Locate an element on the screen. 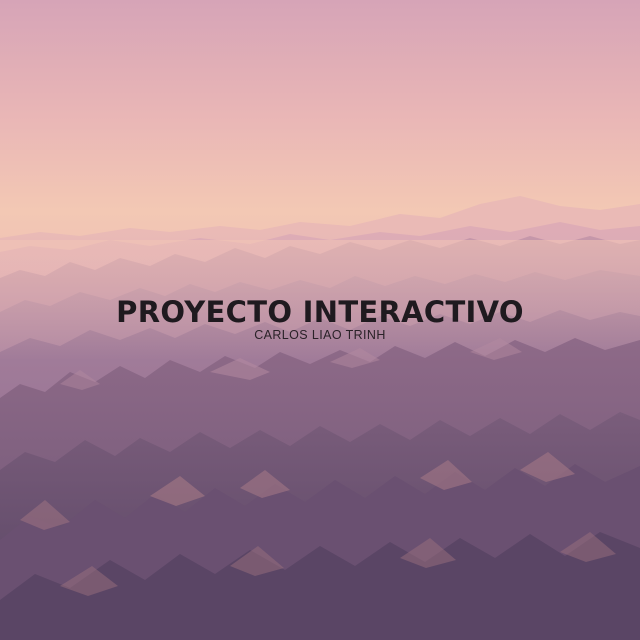  cover-subtitle: CARLOS LIAO TRINH is located at coordinates (320, 335).